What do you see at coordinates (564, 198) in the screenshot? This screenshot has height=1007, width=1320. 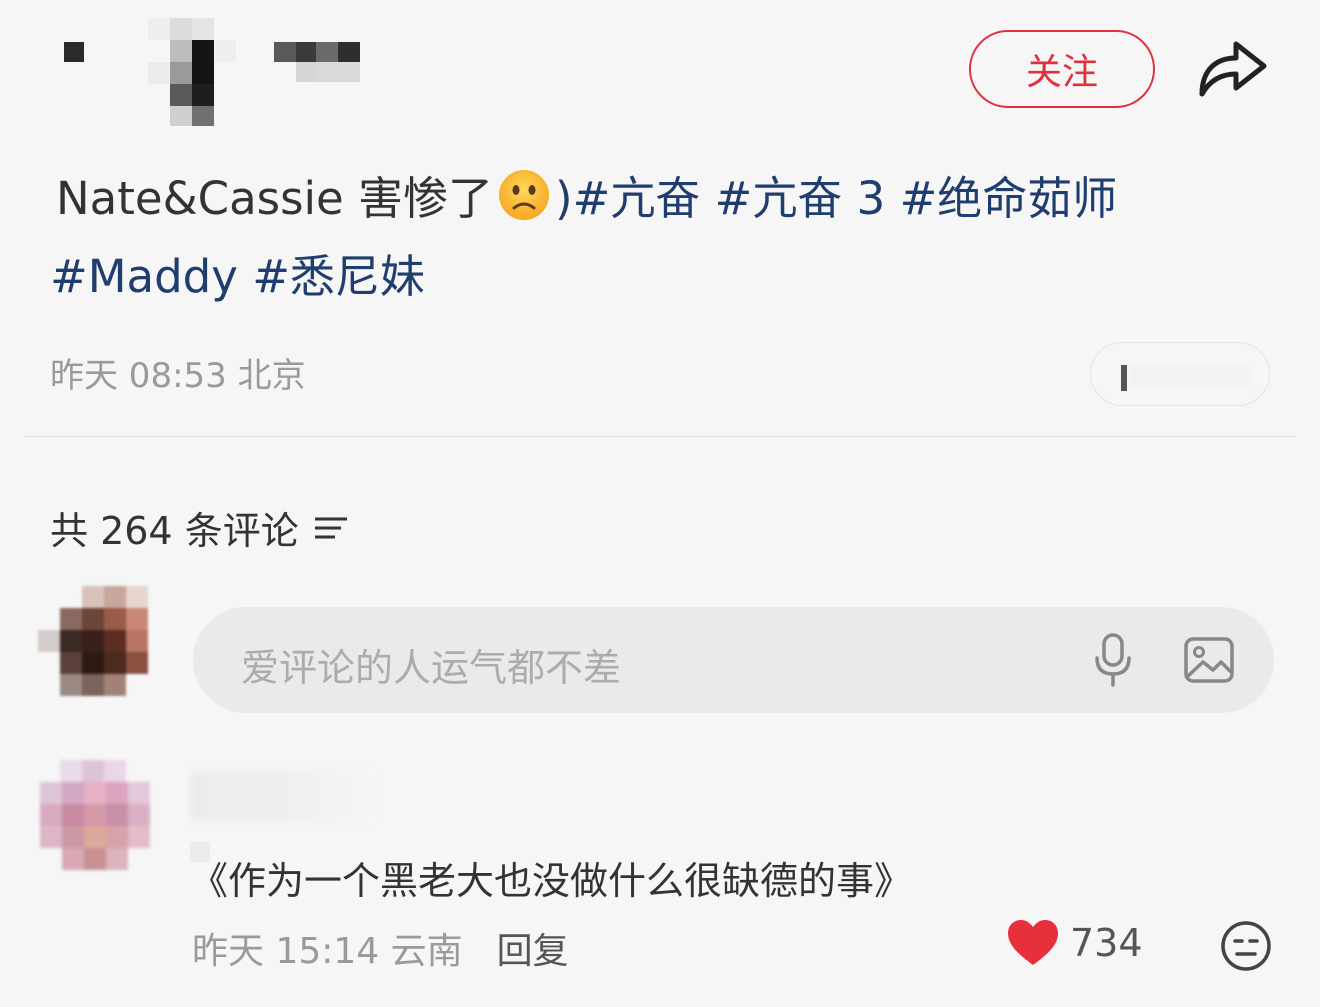 I see `note-paren: )` at bounding box center [564, 198].